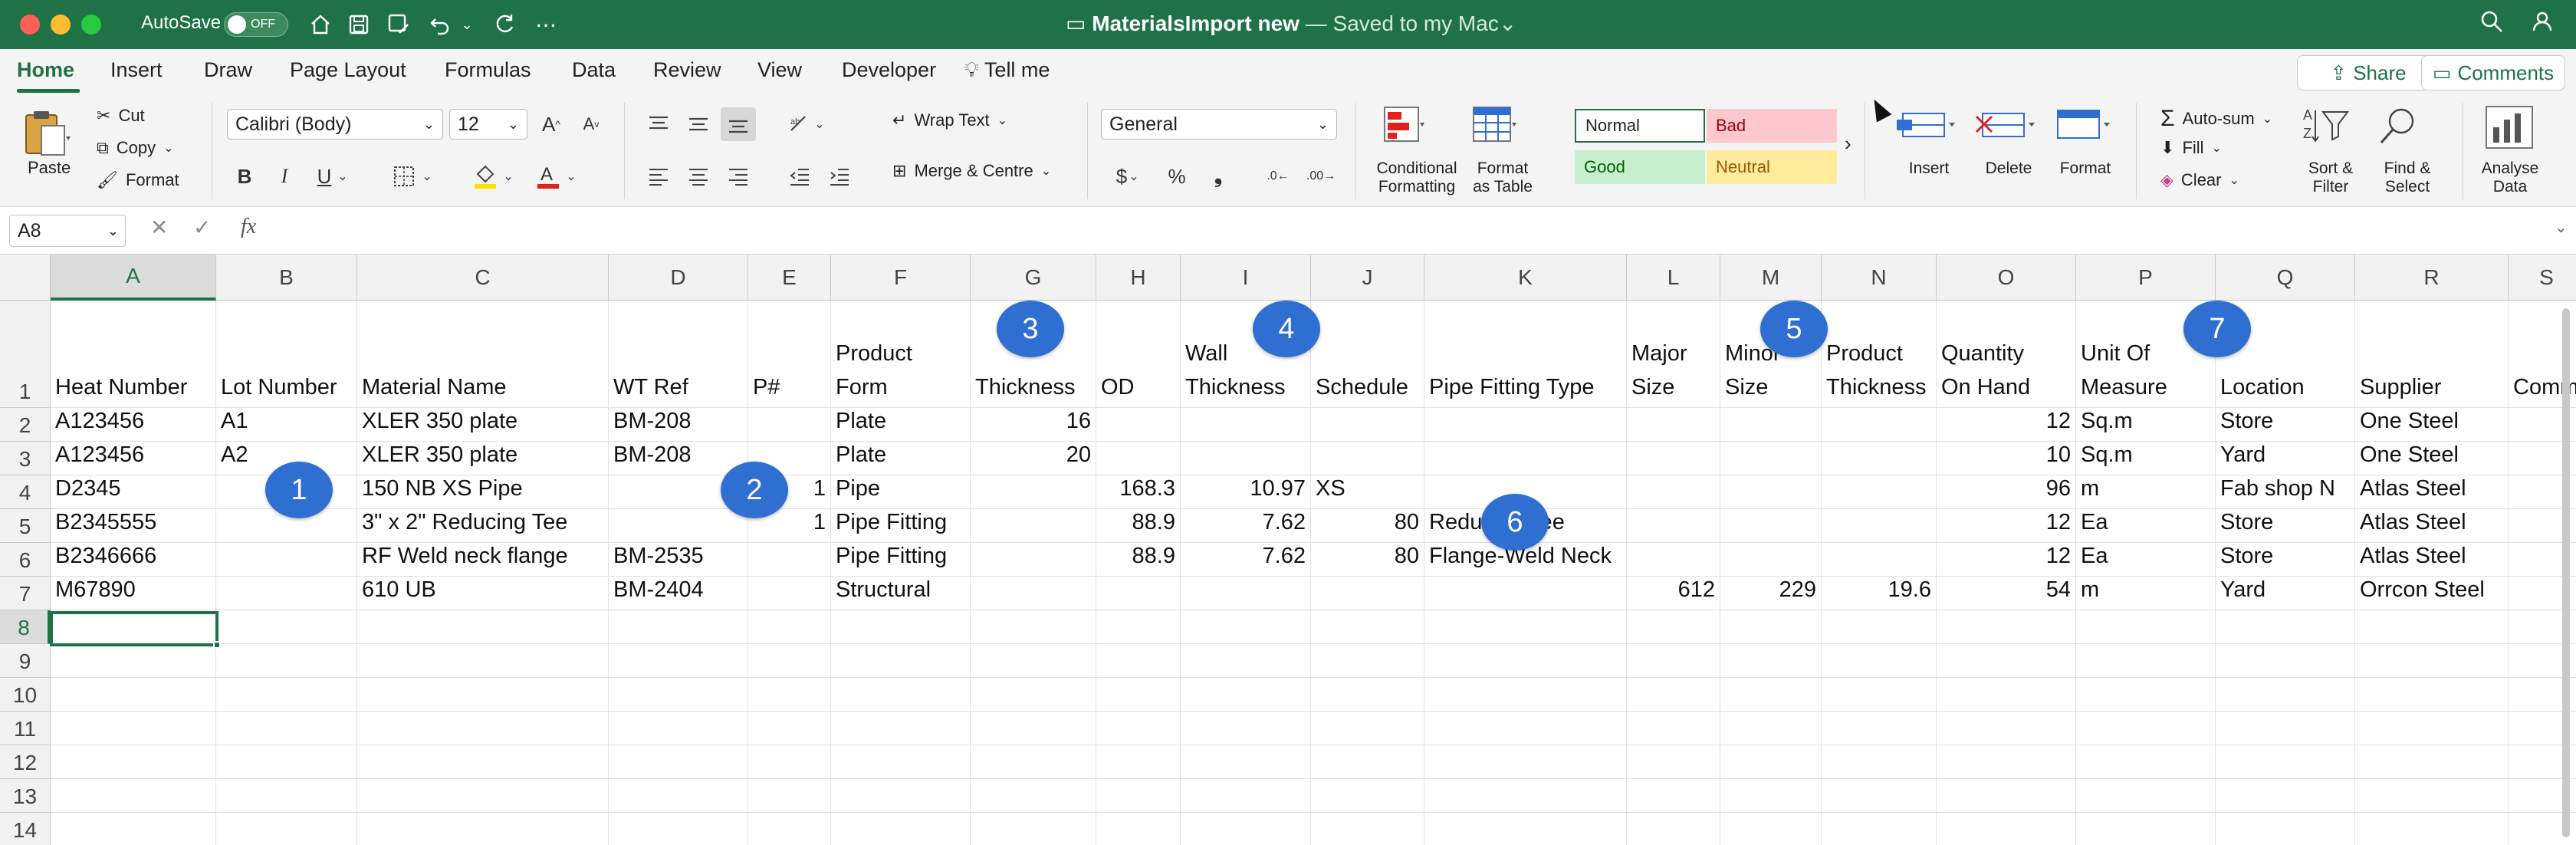 Image resolution: width=2576 pixels, height=845 pixels. What do you see at coordinates (1138, 560) in the screenshot?
I see `table-cell: 88.9` at bounding box center [1138, 560].